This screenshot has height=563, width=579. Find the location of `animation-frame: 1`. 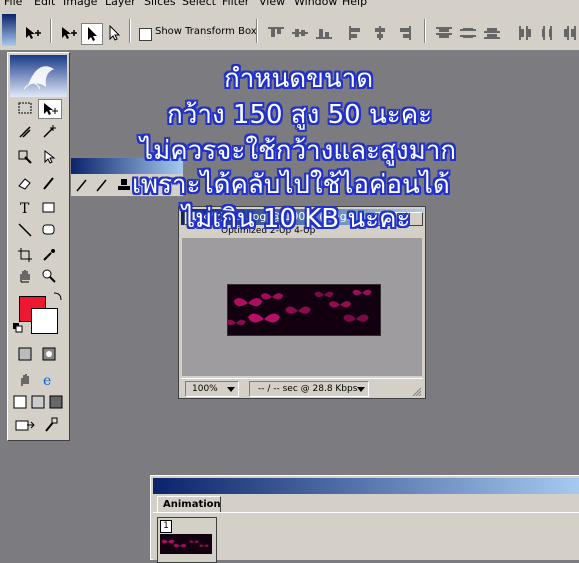

animation-frame: 1 is located at coordinates (187, 540).